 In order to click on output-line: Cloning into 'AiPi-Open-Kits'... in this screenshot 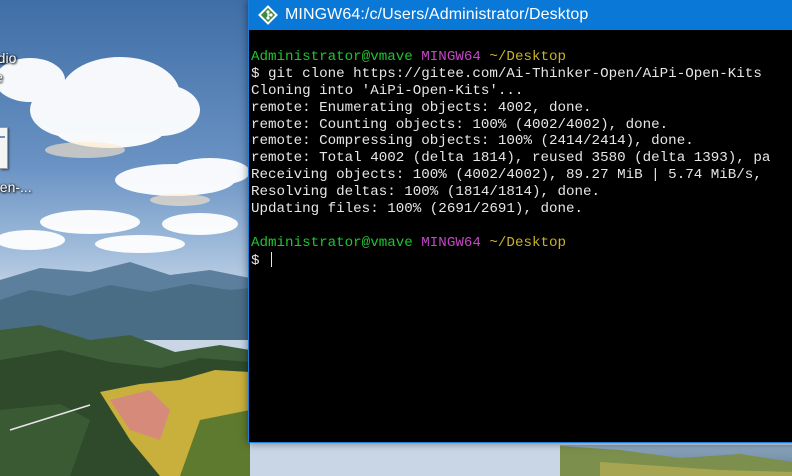, I will do `click(387, 90)`.